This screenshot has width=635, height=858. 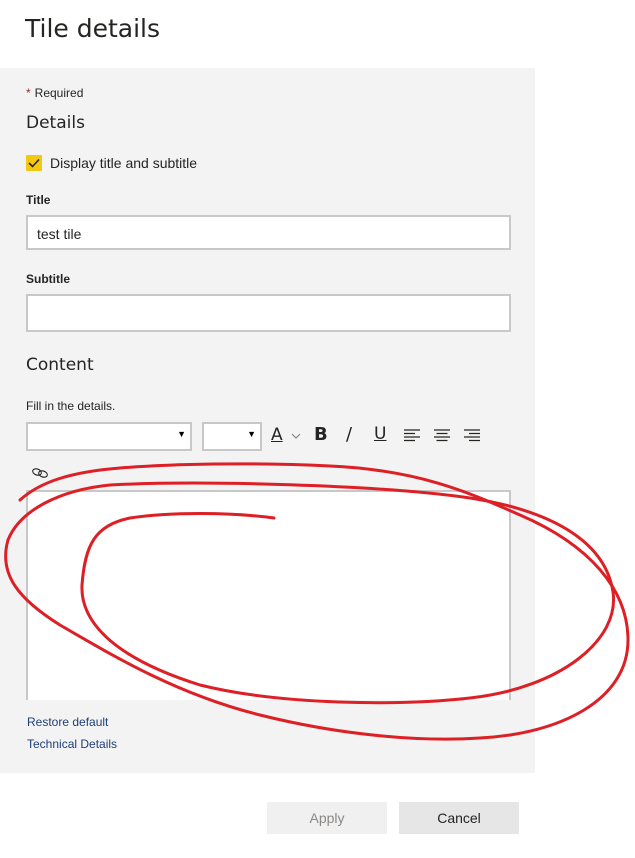 What do you see at coordinates (123, 163) in the screenshot?
I see `display-title-checkbox-label: Display title and subtitle` at bounding box center [123, 163].